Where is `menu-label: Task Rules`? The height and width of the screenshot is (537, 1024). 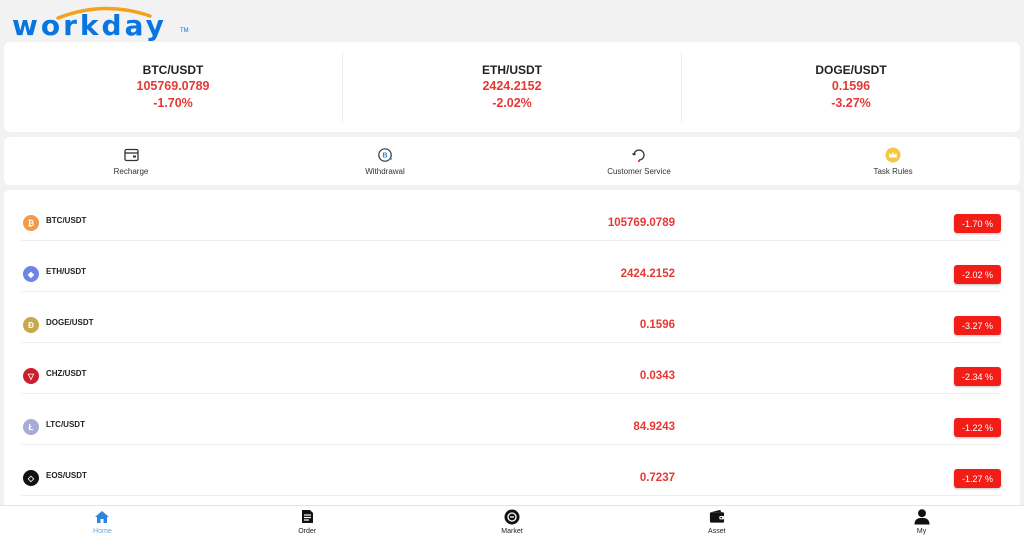 menu-label: Task Rules is located at coordinates (893, 171).